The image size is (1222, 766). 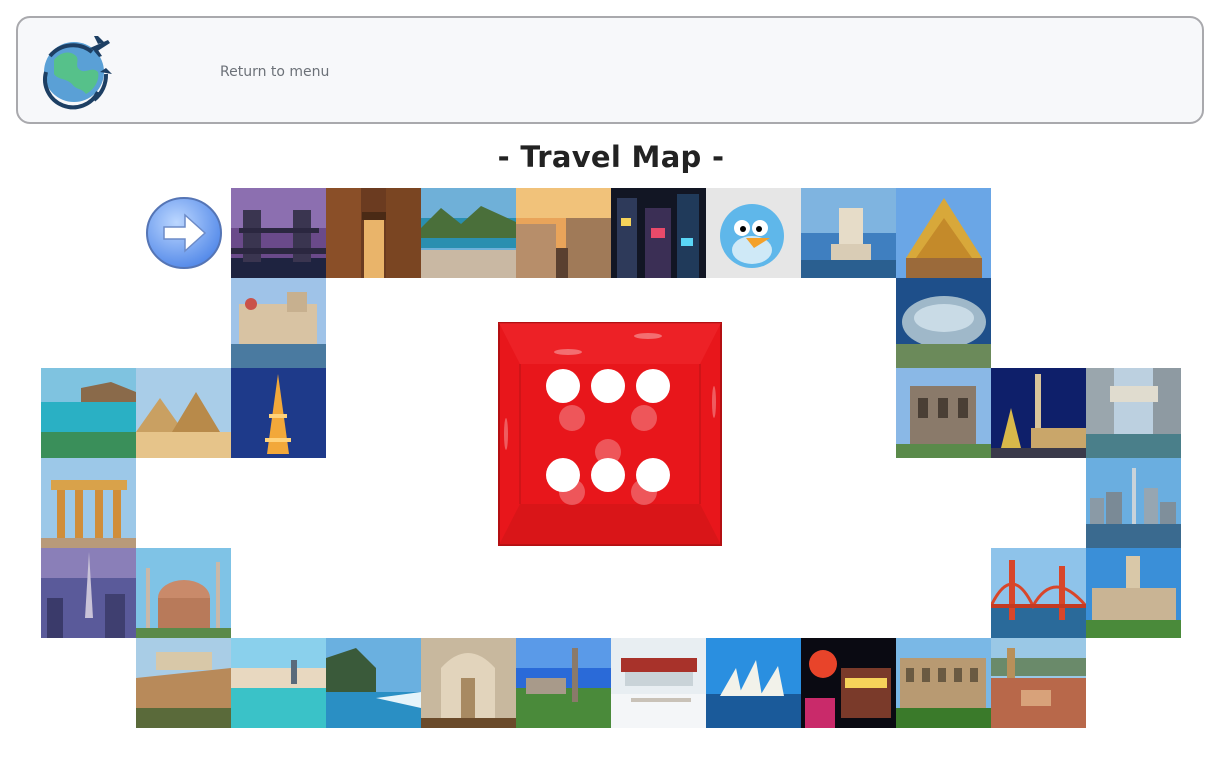 What do you see at coordinates (77, 71) in the screenshot?
I see `globe-plane-icon` at bounding box center [77, 71].